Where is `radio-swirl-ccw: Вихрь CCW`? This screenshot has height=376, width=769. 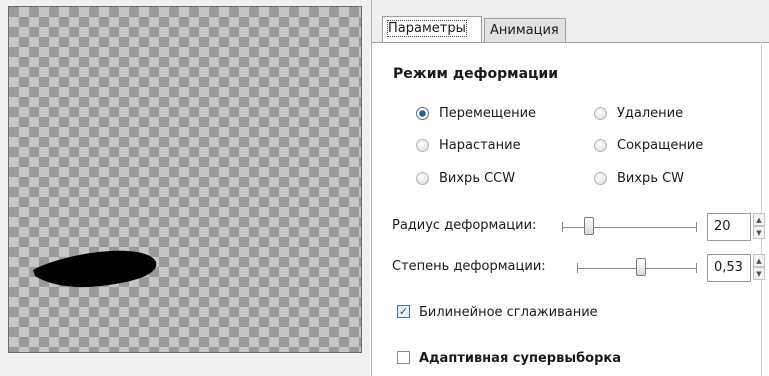 radio-swirl-ccw: Вихрь CCW is located at coordinates (465, 179).